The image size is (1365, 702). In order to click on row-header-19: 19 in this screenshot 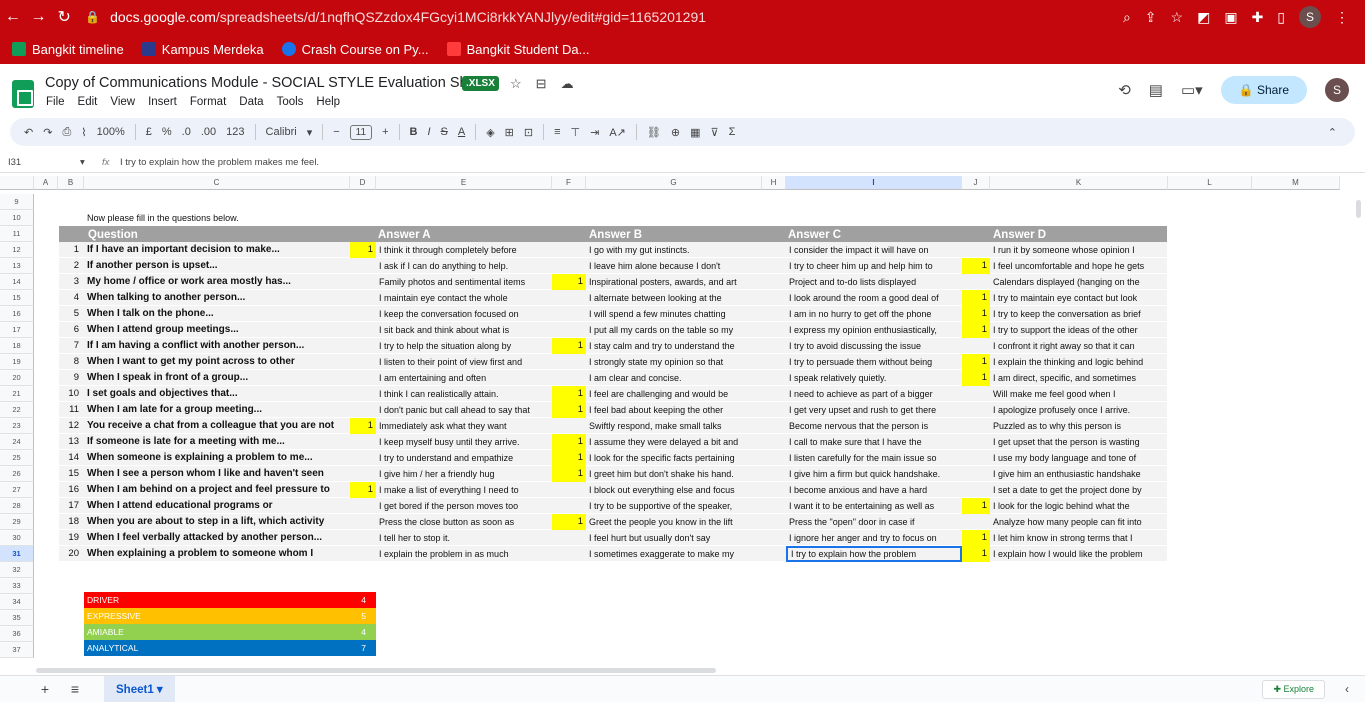, I will do `click(17, 362)`.